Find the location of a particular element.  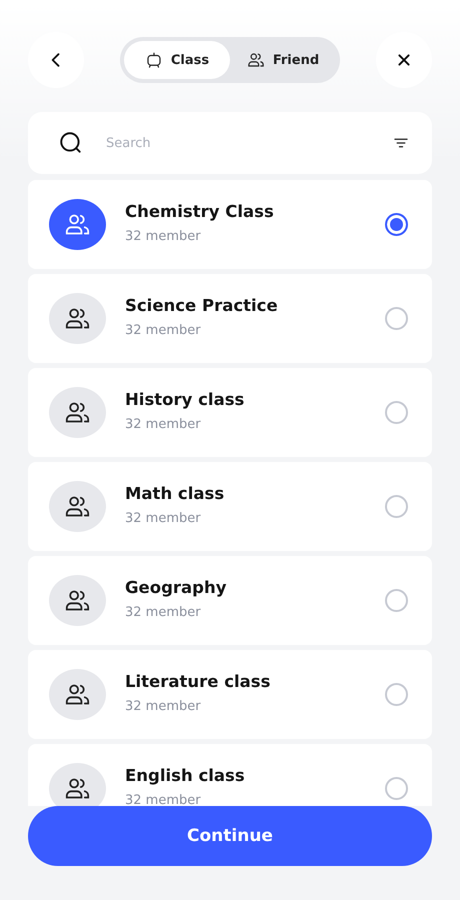

class-name: Science Practice is located at coordinates (202, 305).